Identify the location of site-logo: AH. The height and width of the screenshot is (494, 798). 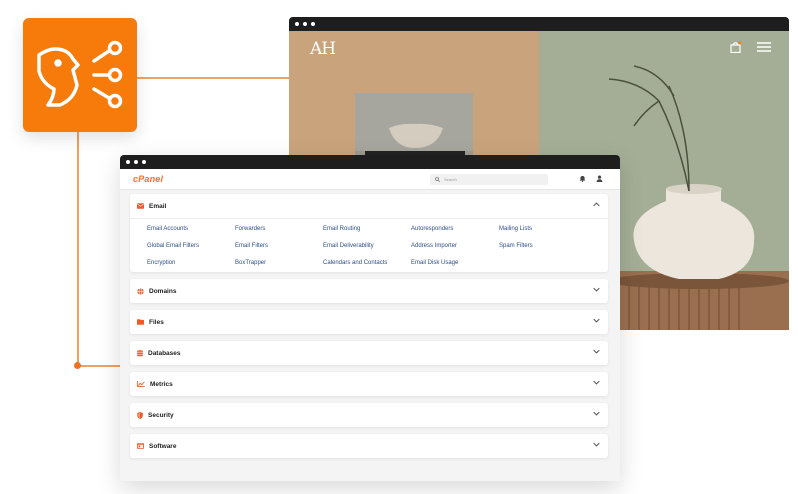
(323, 49).